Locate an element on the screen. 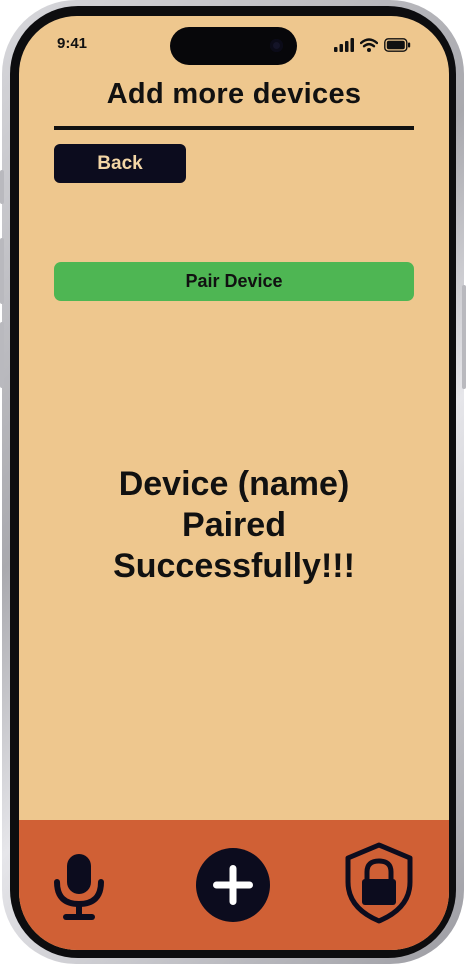 The image size is (468, 966). wifi-icon is located at coordinates (369, 45).